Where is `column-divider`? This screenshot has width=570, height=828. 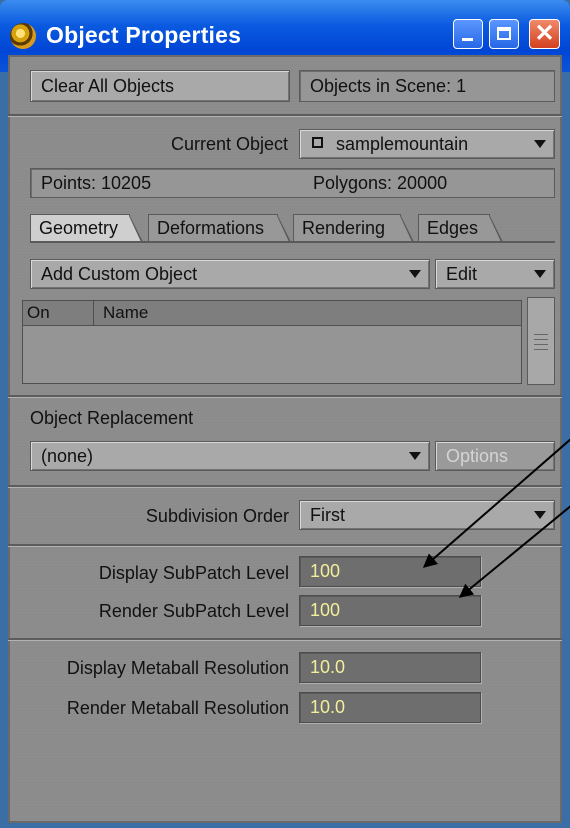
column-divider is located at coordinates (93, 313).